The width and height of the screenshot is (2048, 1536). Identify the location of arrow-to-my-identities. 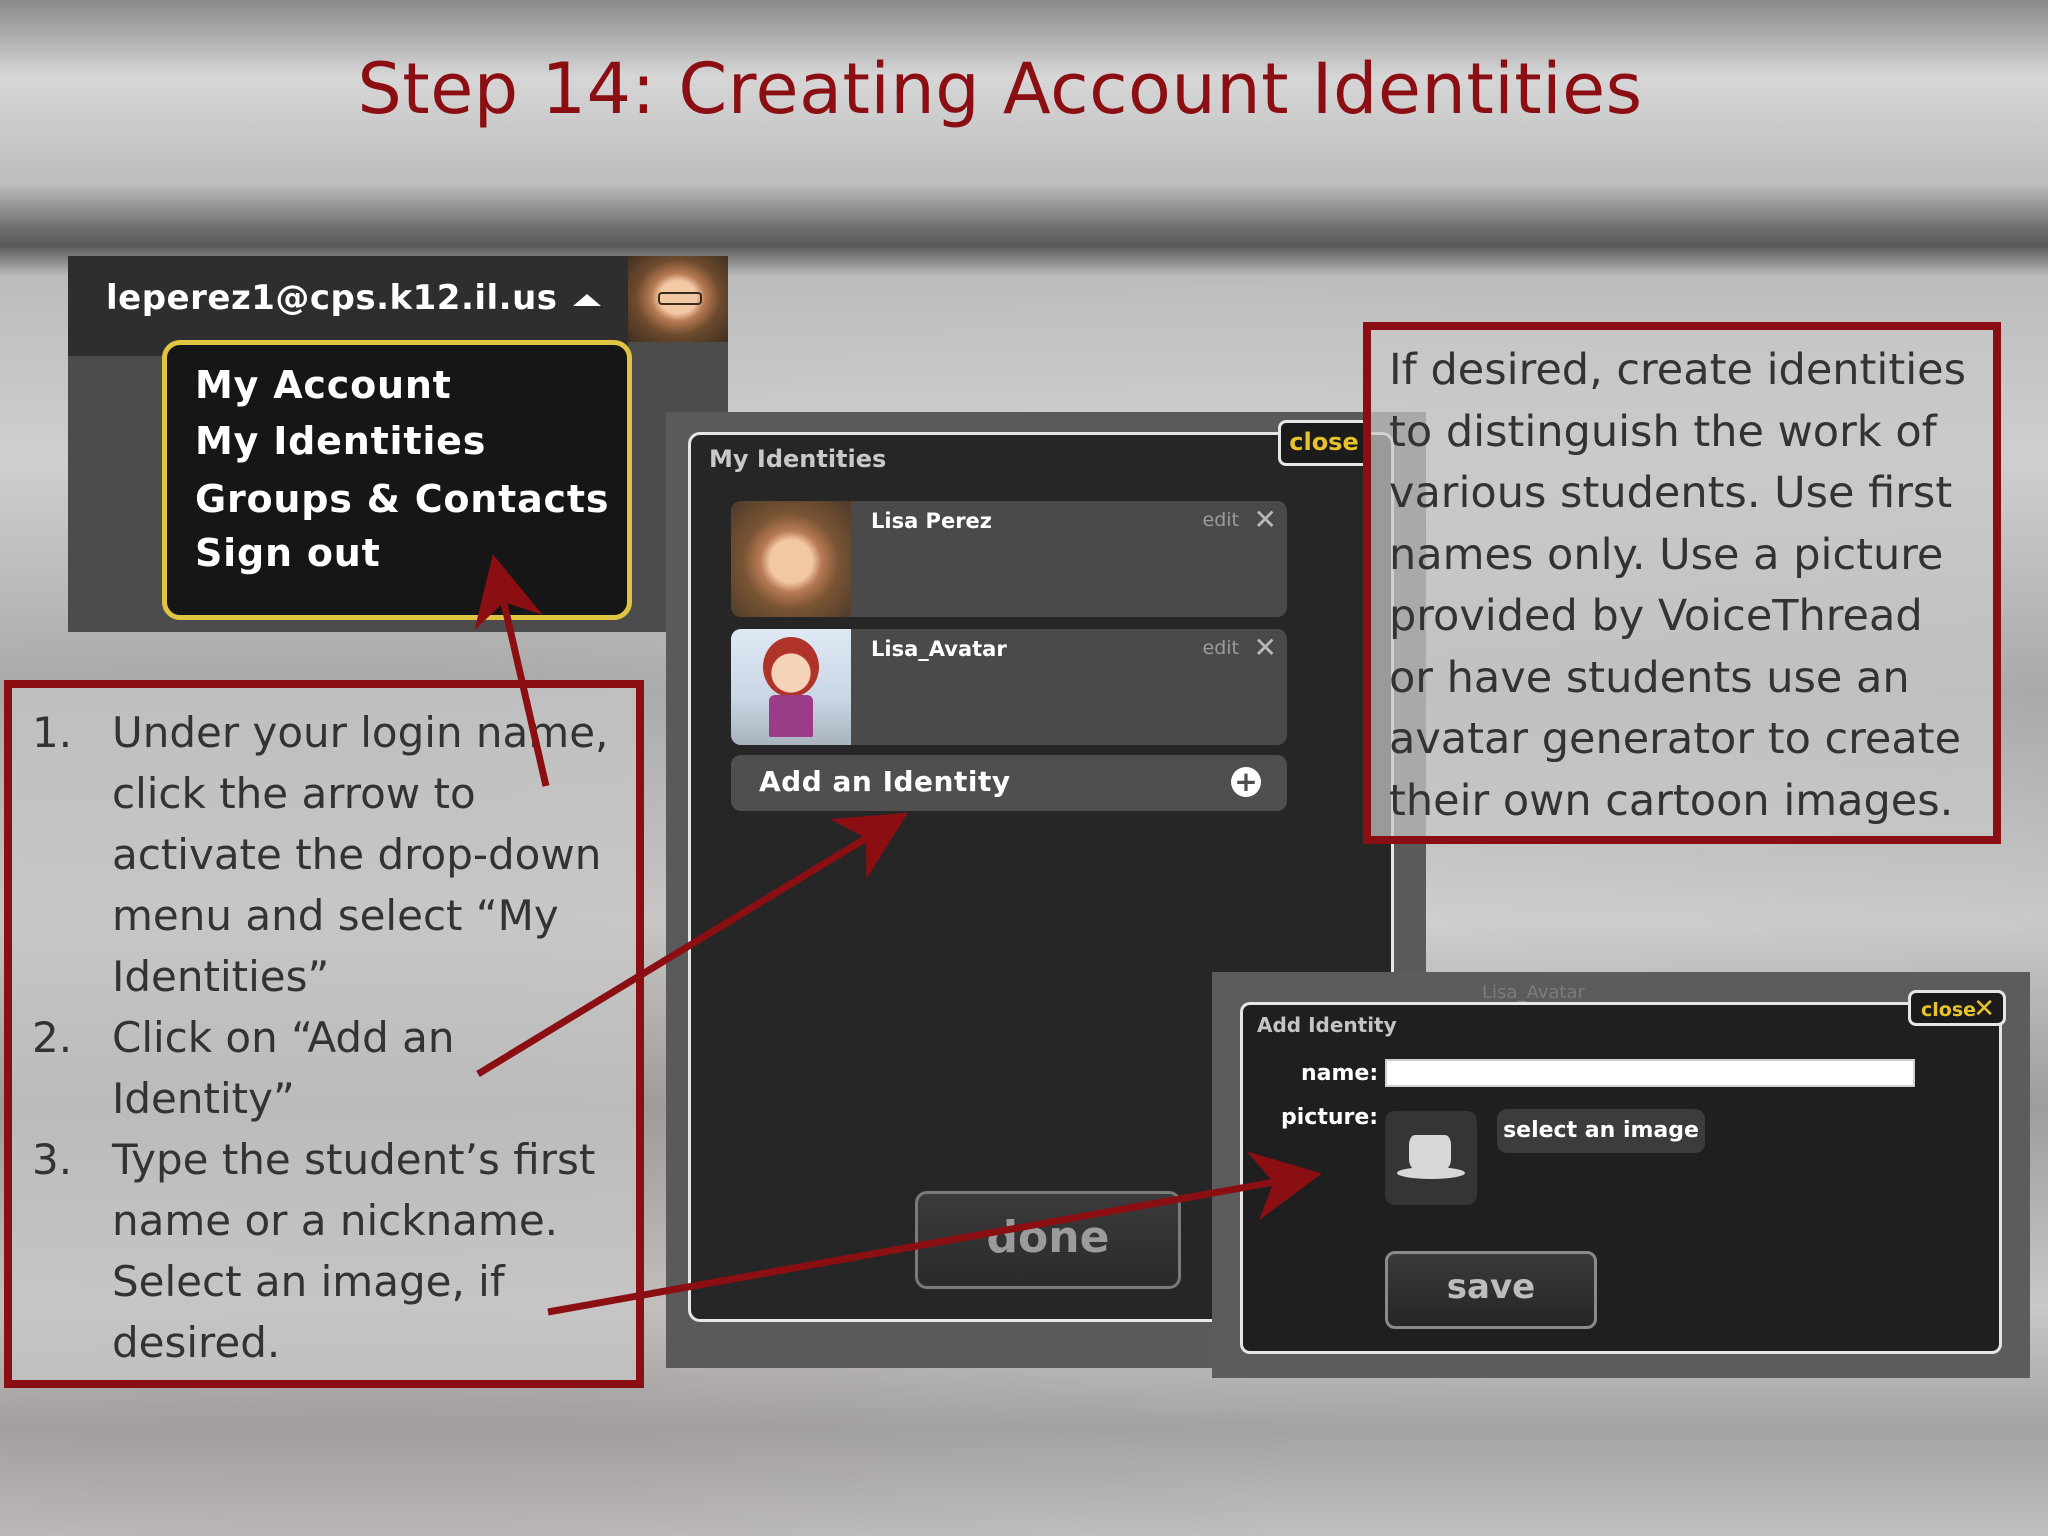
(512, 670).